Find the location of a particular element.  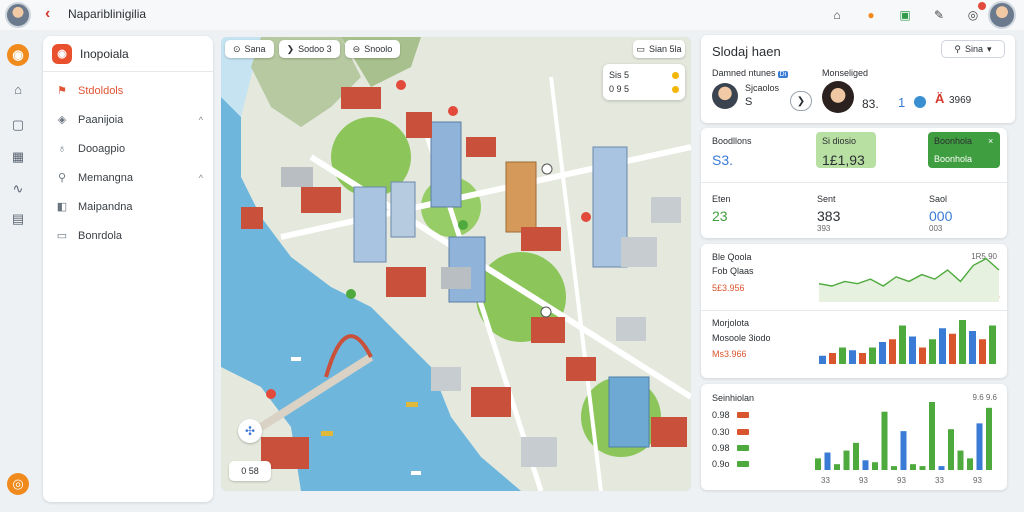

line-series-area is located at coordinates (909, 280).